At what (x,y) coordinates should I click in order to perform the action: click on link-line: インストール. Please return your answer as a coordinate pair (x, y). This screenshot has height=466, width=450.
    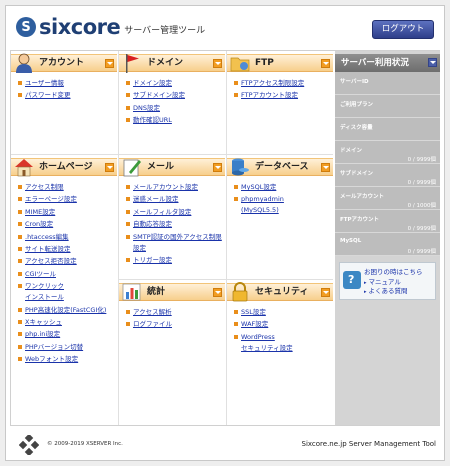
    Looking at the image, I should click on (44, 297).